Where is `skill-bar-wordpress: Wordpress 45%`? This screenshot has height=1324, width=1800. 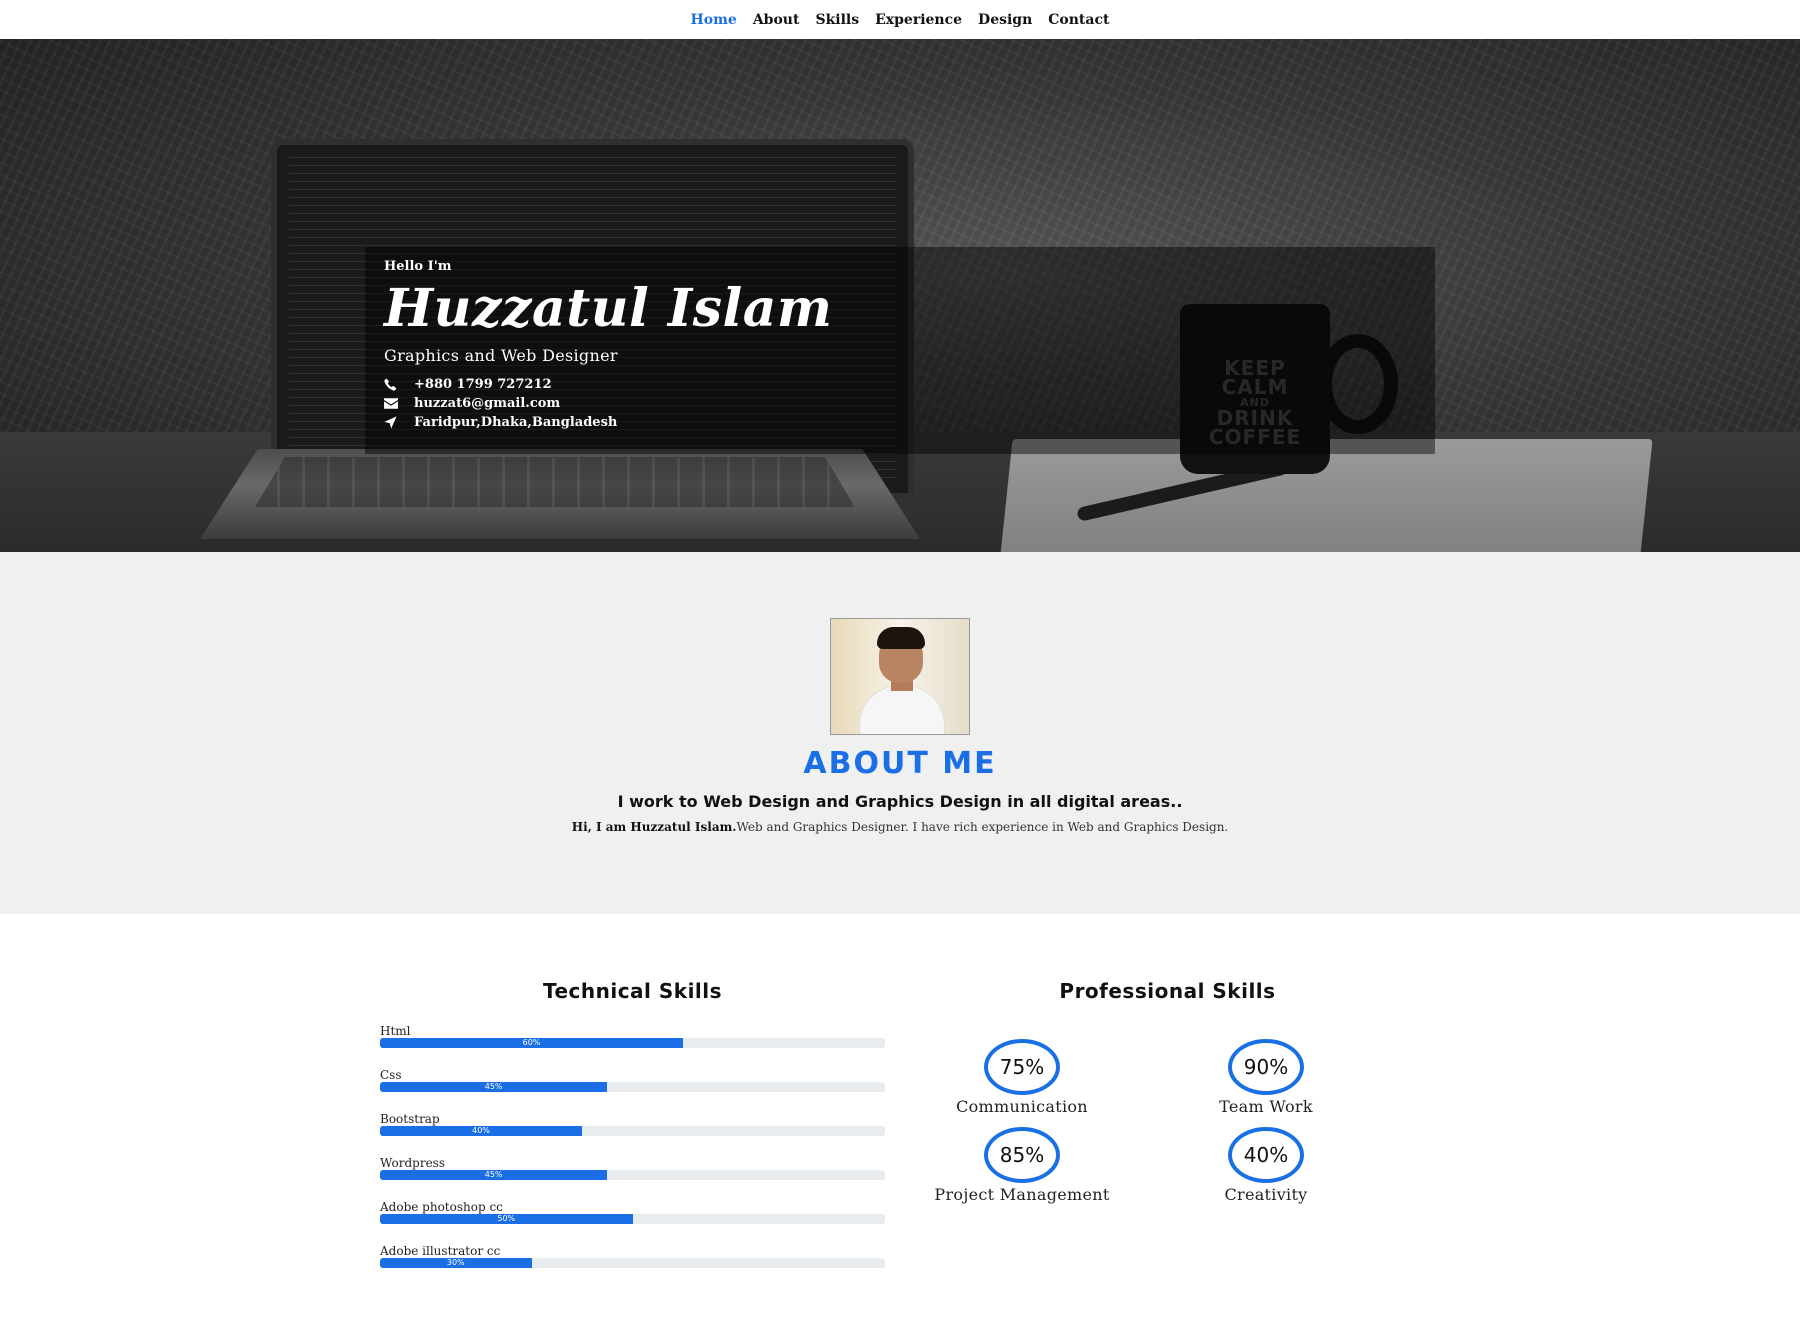
skill-bar-wordpress: Wordpress 45% is located at coordinates (632, 1178).